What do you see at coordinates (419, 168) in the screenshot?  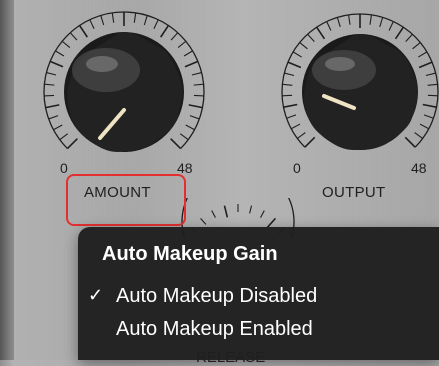 I see `output-max-label: 48` at bounding box center [419, 168].